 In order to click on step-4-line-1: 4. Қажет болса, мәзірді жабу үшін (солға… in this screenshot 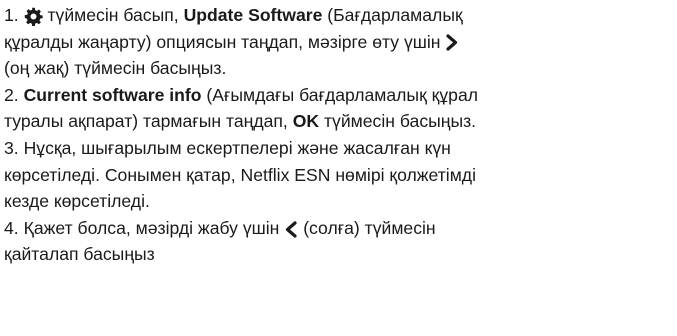, I will do `click(339, 228)`.